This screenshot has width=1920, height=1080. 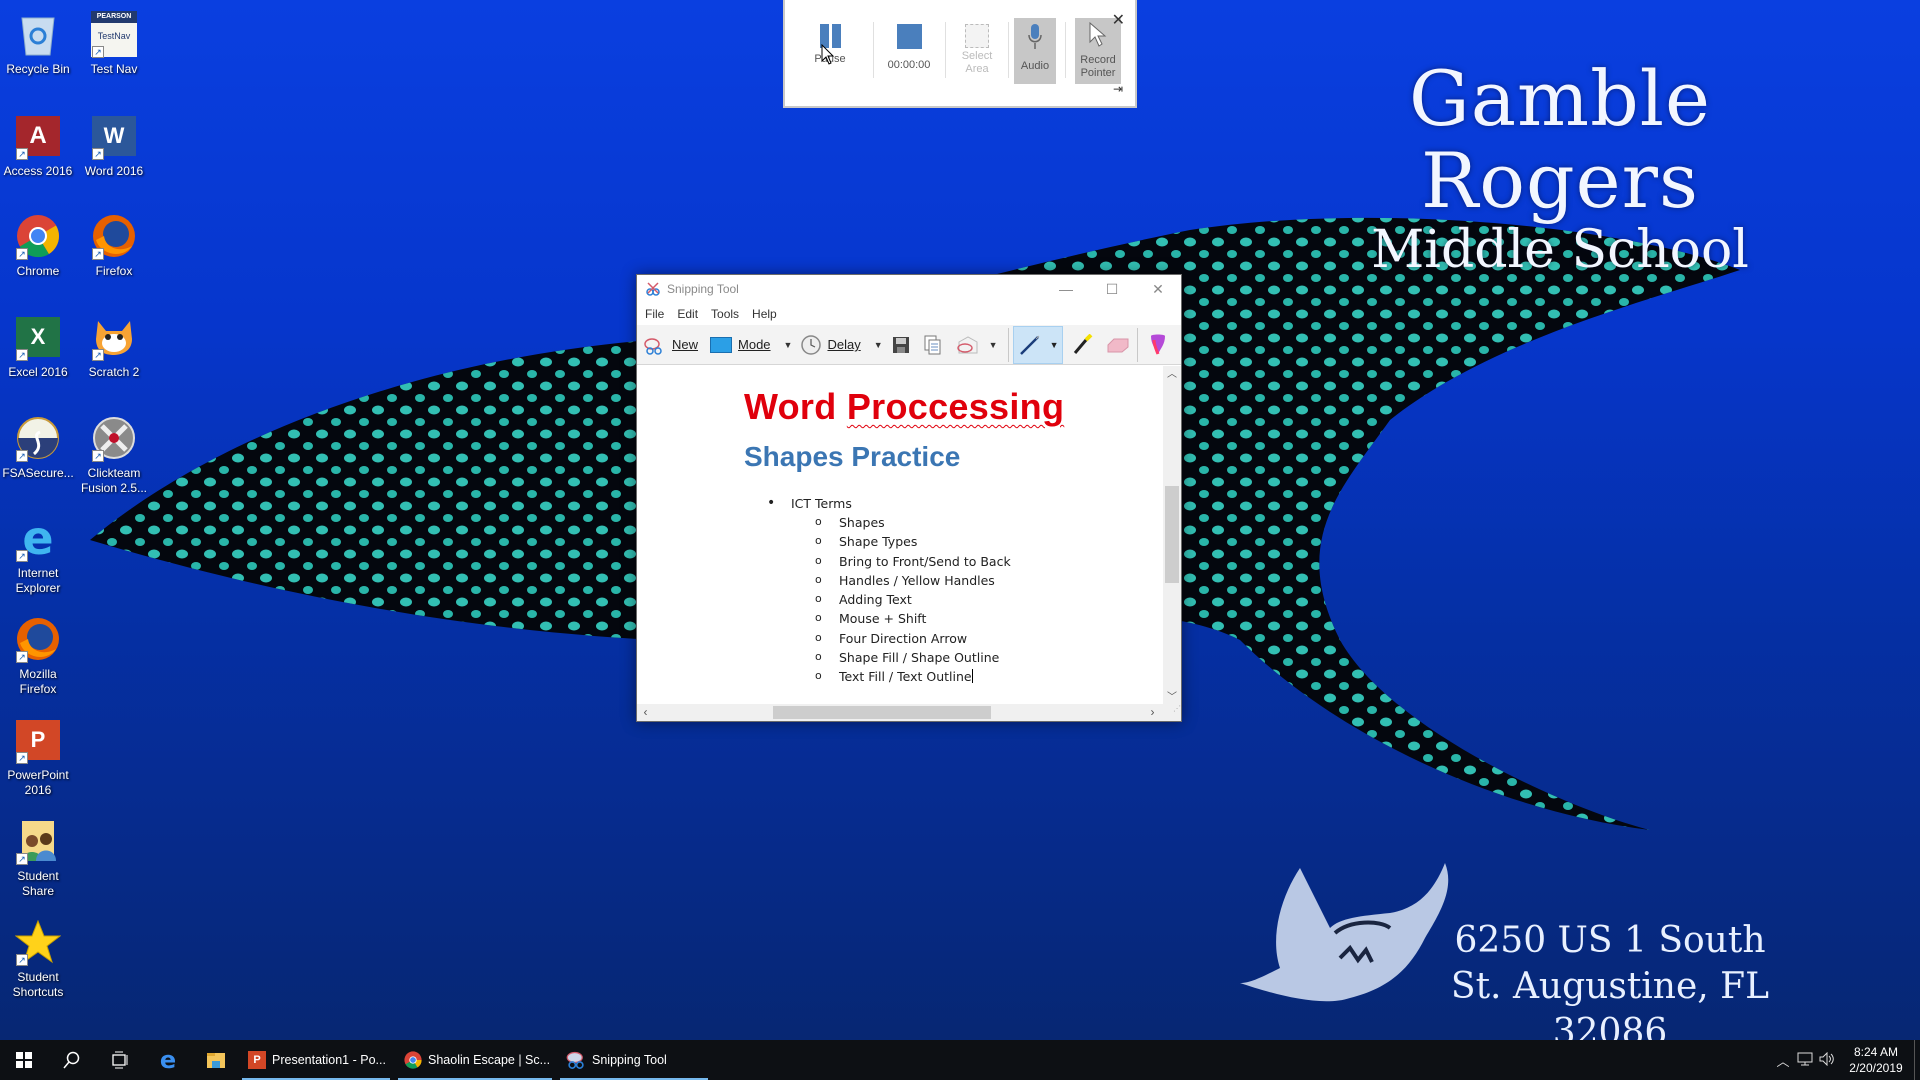 What do you see at coordinates (882, 712) in the screenshot?
I see `horizontal-scroll-thumb` at bounding box center [882, 712].